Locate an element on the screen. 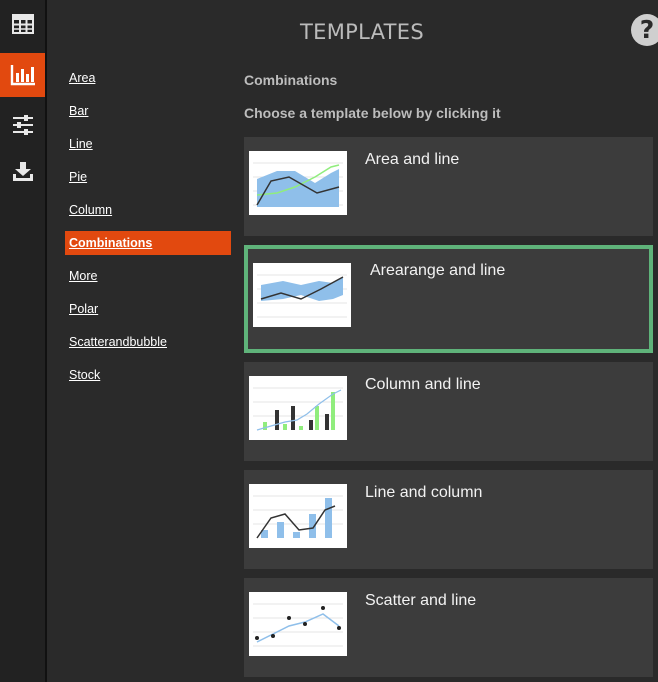 The height and width of the screenshot is (682, 658). rail-item-data is located at coordinates (22, 24).